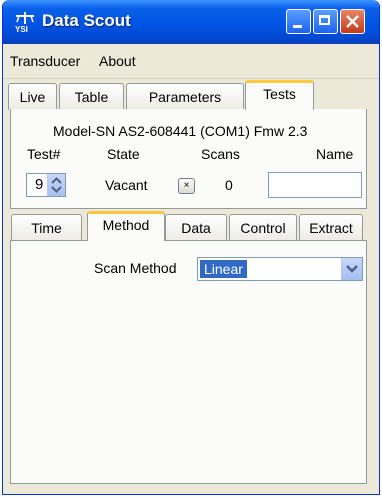 This screenshot has width=382, height=497. I want to click on tab-parameters: Parameters, so click(185, 96).